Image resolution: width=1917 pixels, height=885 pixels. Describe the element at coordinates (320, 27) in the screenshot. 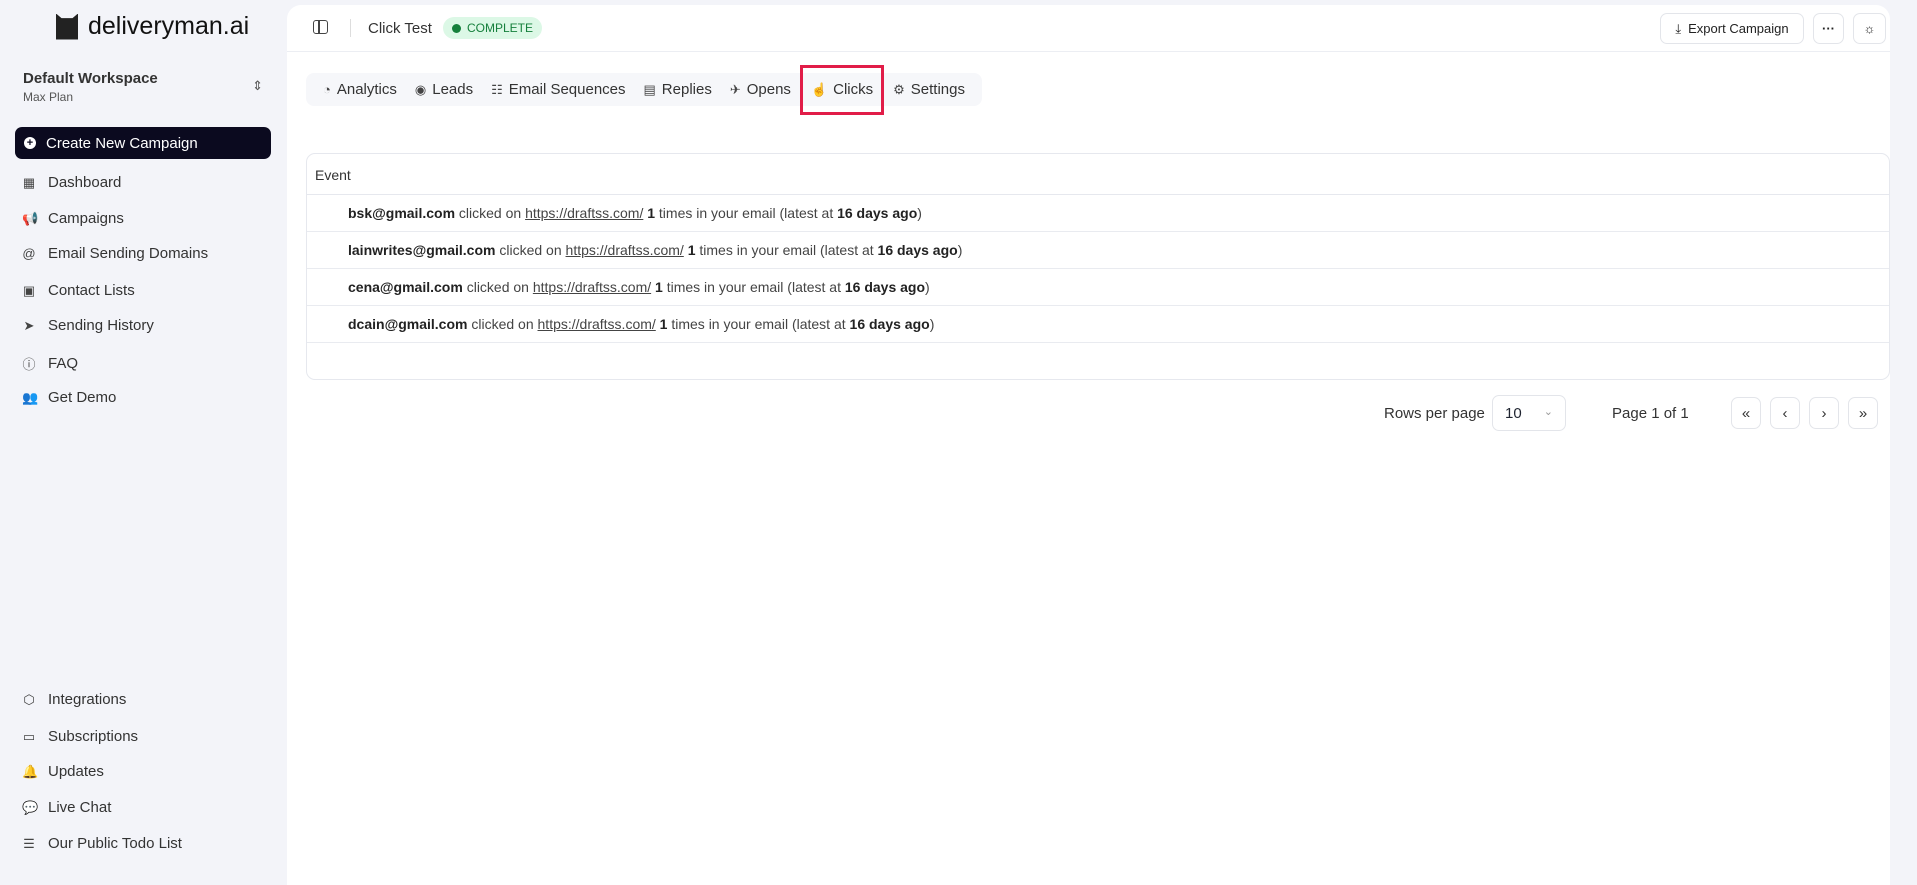

I see `toggle-sidebar-icon` at that location.